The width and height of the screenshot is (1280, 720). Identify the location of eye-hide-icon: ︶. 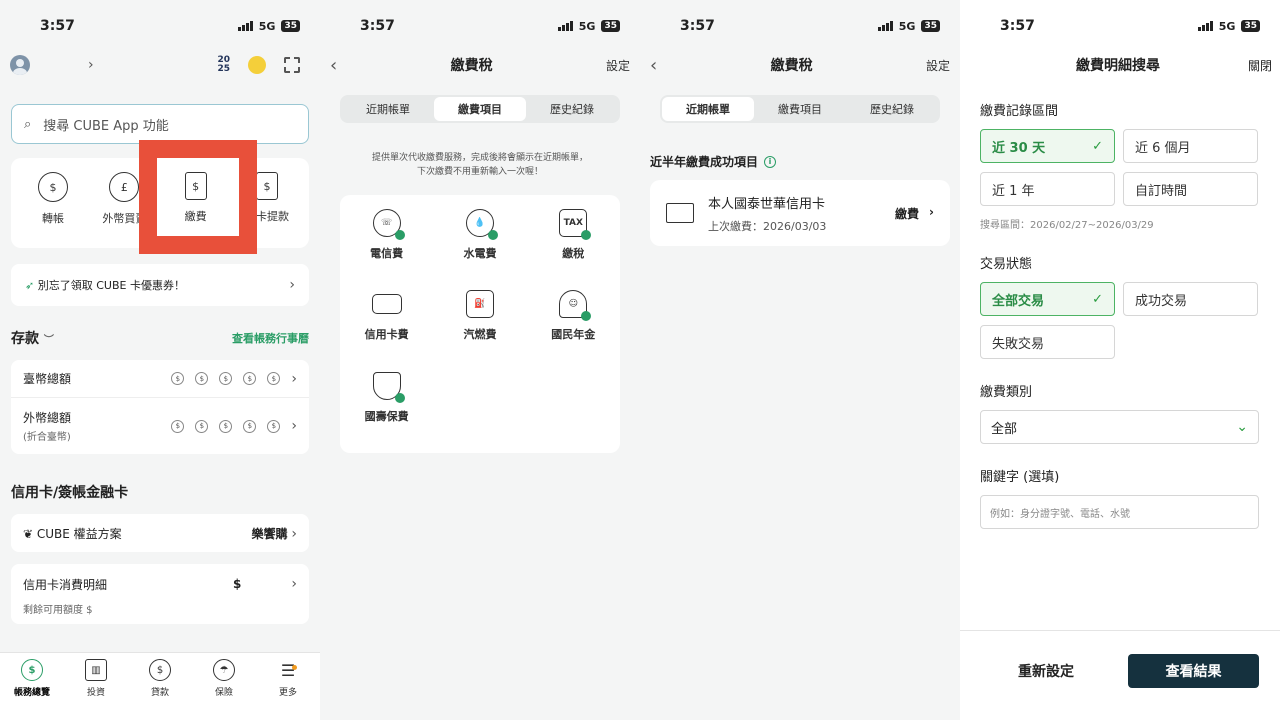
(49, 340).